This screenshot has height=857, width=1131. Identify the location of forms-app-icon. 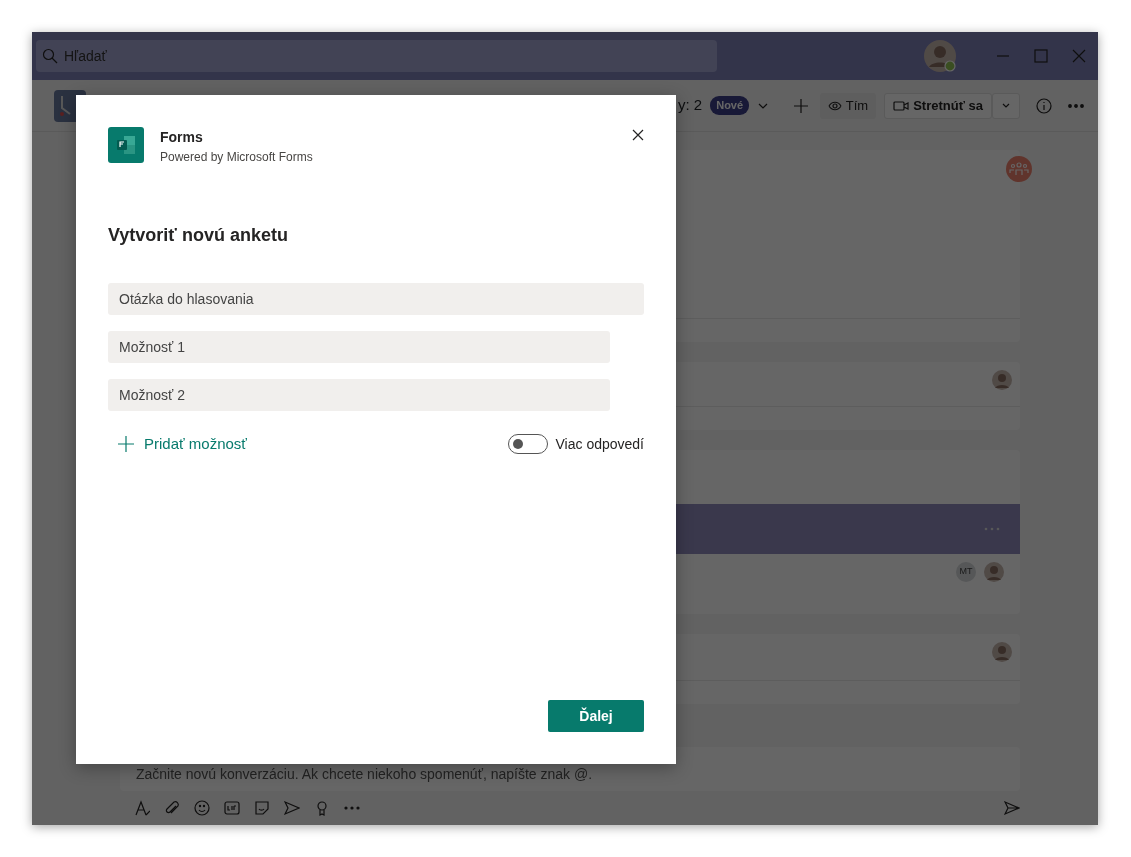
(126, 145).